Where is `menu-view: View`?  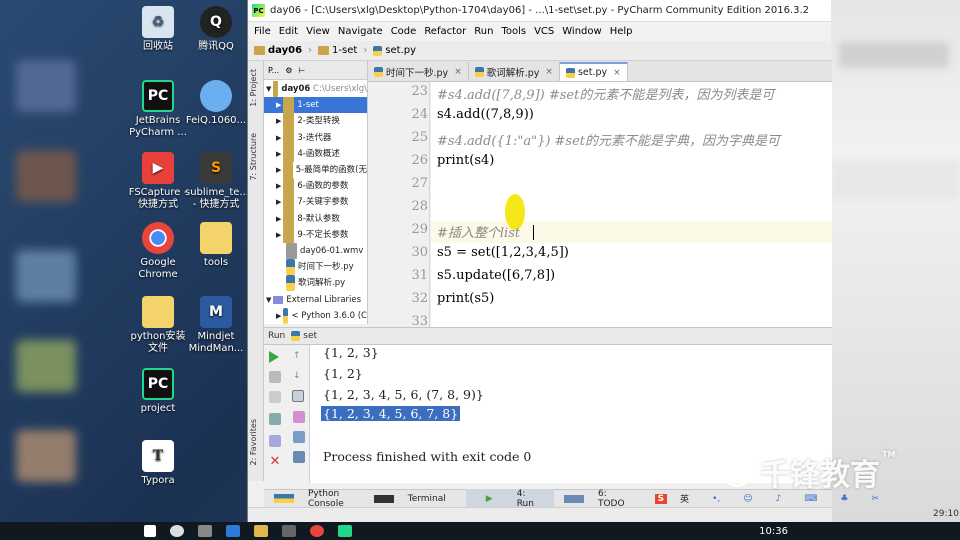
menu-view: View is located at coordinates (318, 31).